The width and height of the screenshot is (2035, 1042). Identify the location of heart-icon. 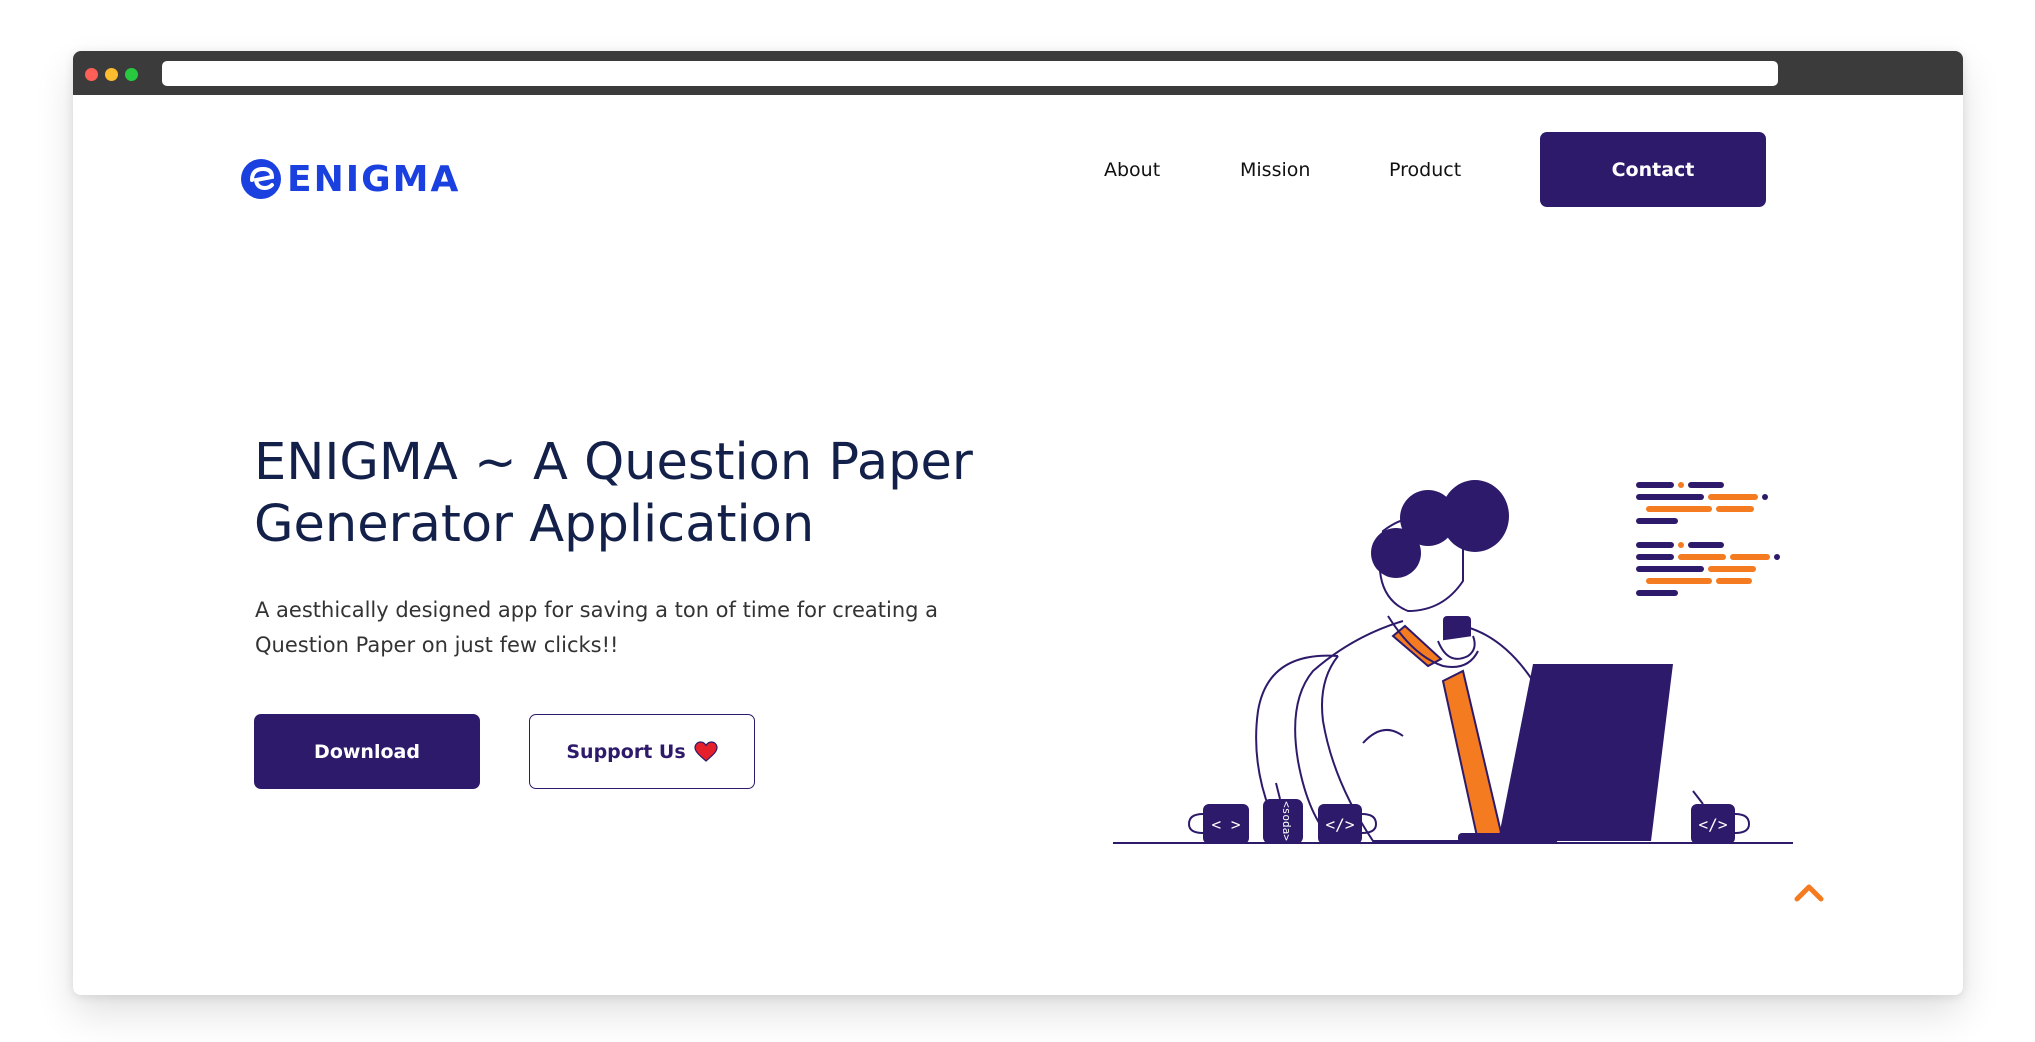
(706, 751).